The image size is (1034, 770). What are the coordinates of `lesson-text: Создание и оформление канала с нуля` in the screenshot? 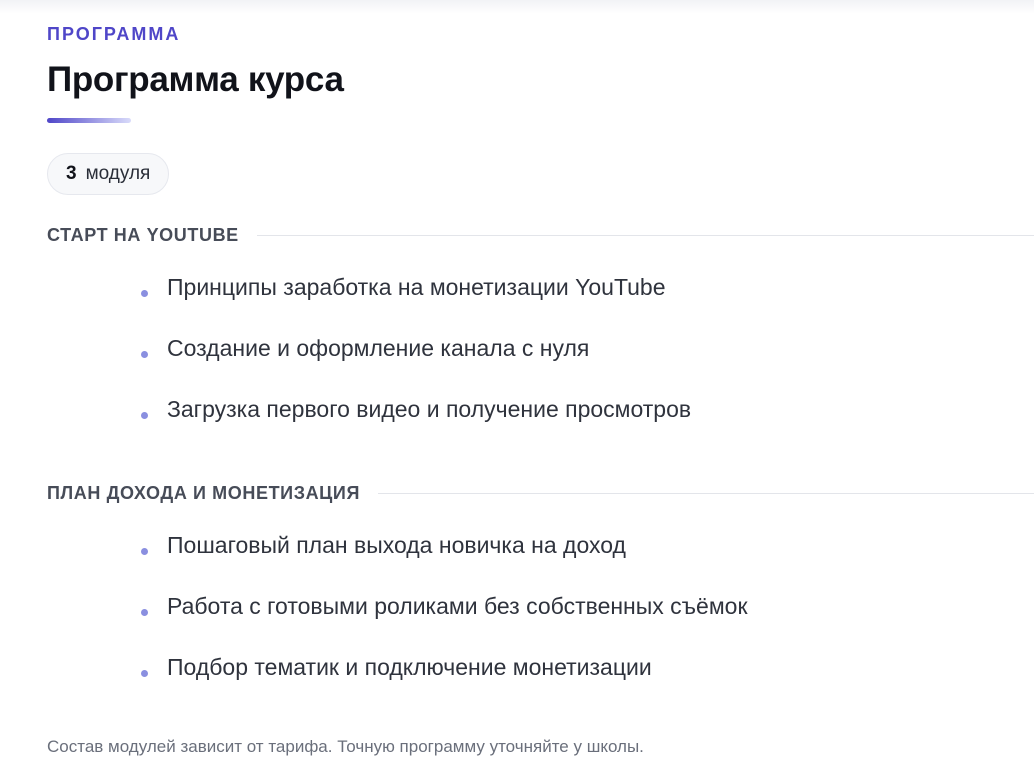 It's located at (378, 348).